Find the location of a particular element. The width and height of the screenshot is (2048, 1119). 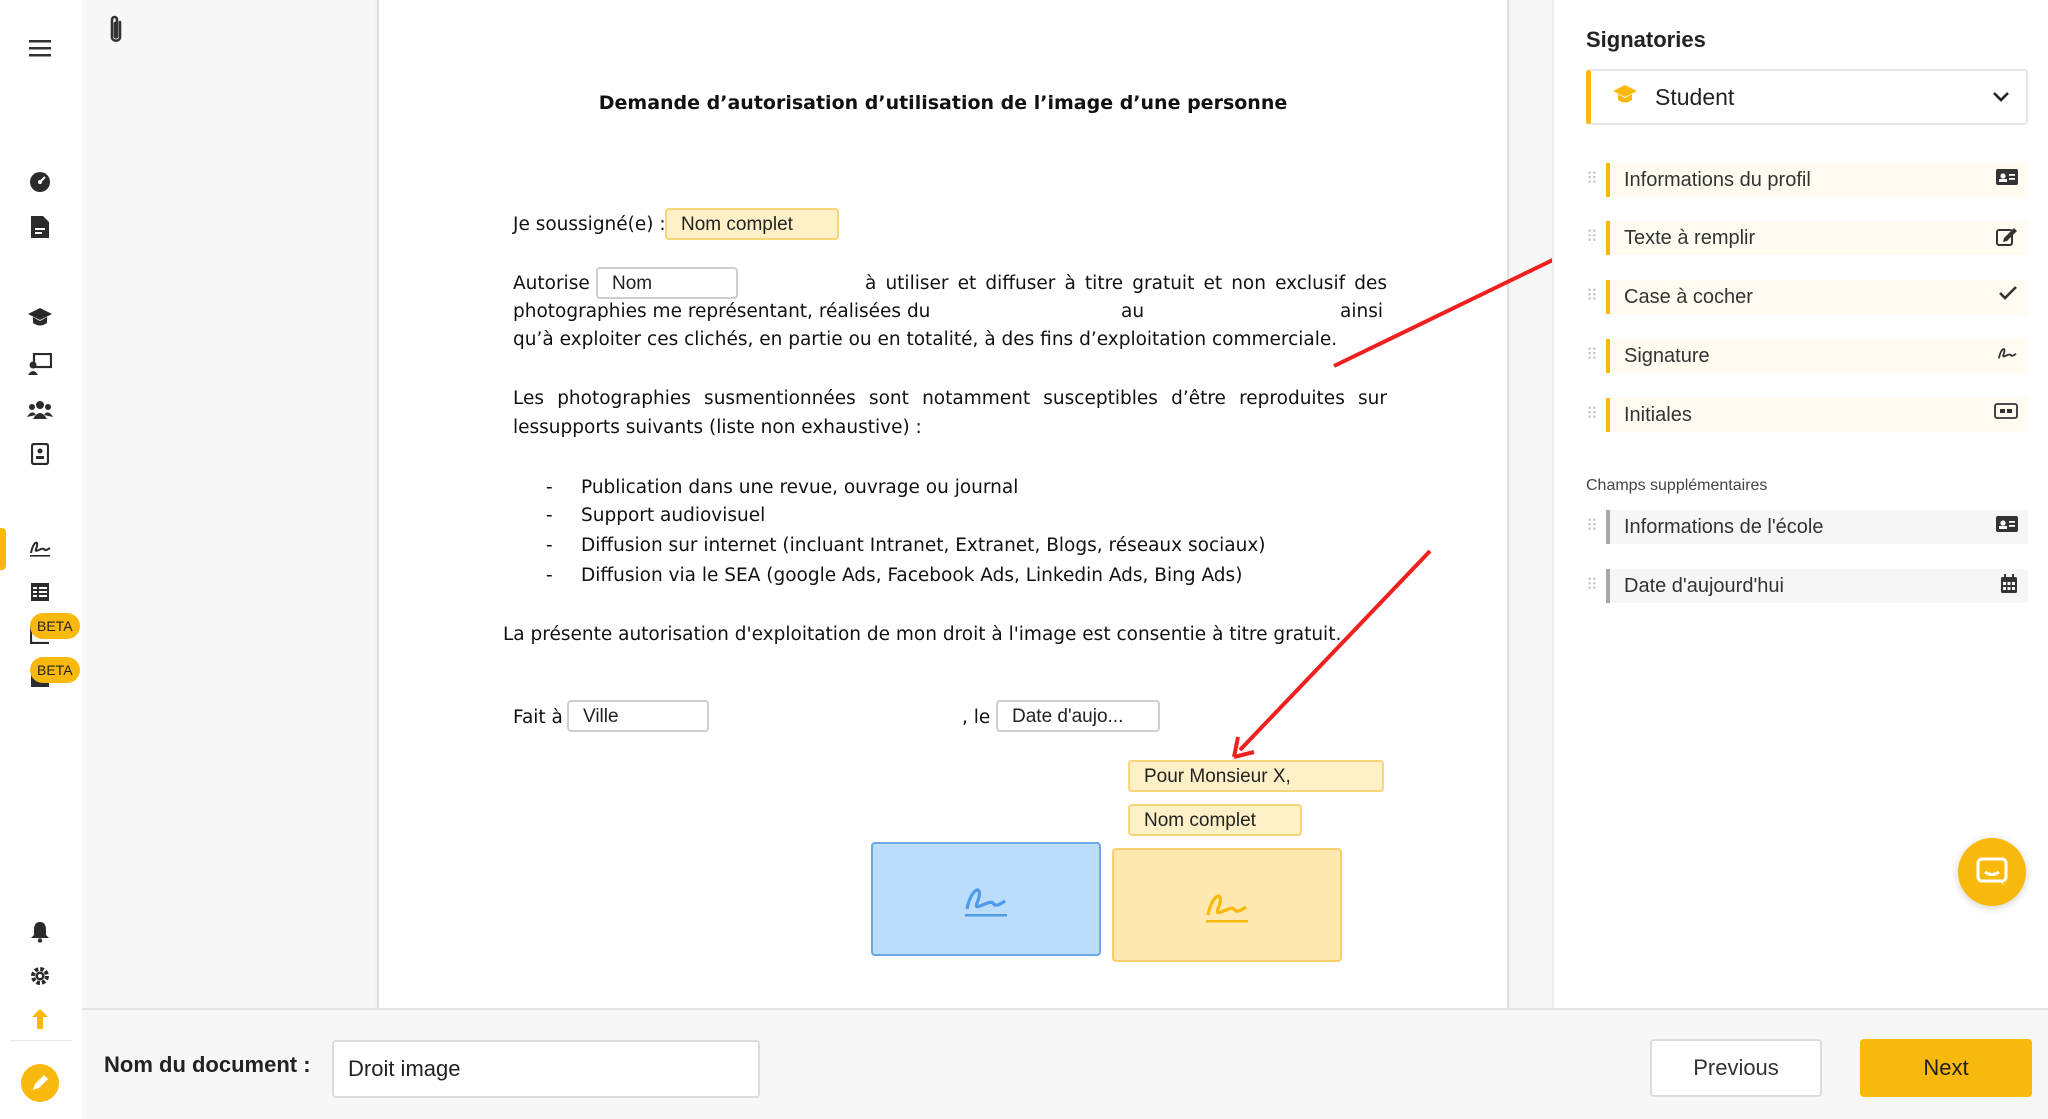

bullet-item: Support audiovisuel is located at coordinates (673, 515).